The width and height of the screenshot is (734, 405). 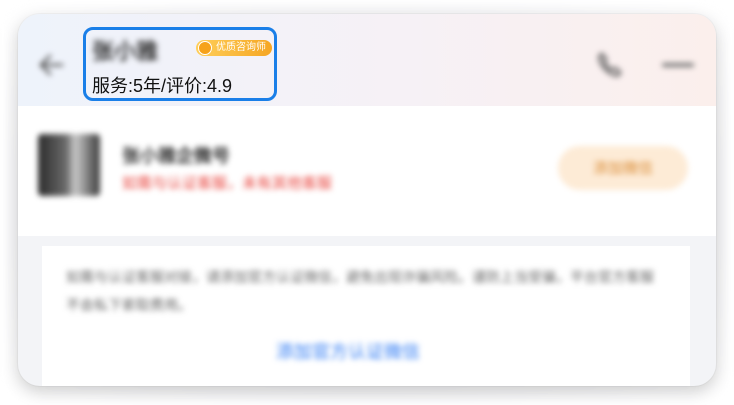 I want to click on back-arrow-icon, so click(x=51, y=65).